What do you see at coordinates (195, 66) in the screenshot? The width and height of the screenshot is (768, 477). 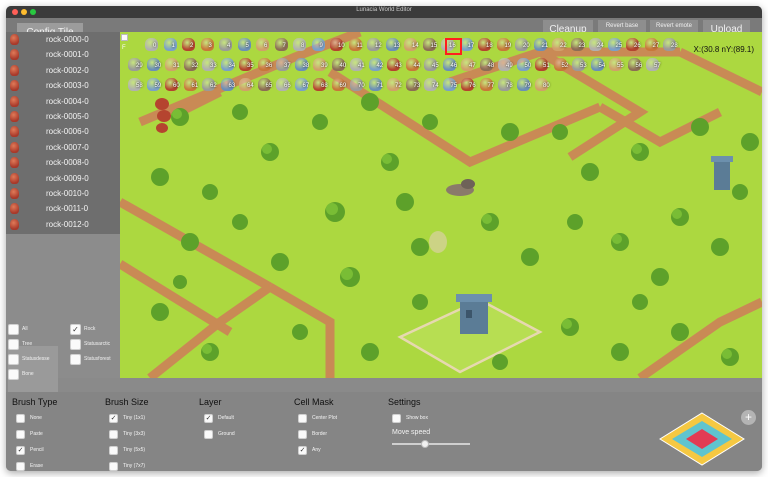 I see `palette-tile-number: 32` at bounding box center [195, 66].